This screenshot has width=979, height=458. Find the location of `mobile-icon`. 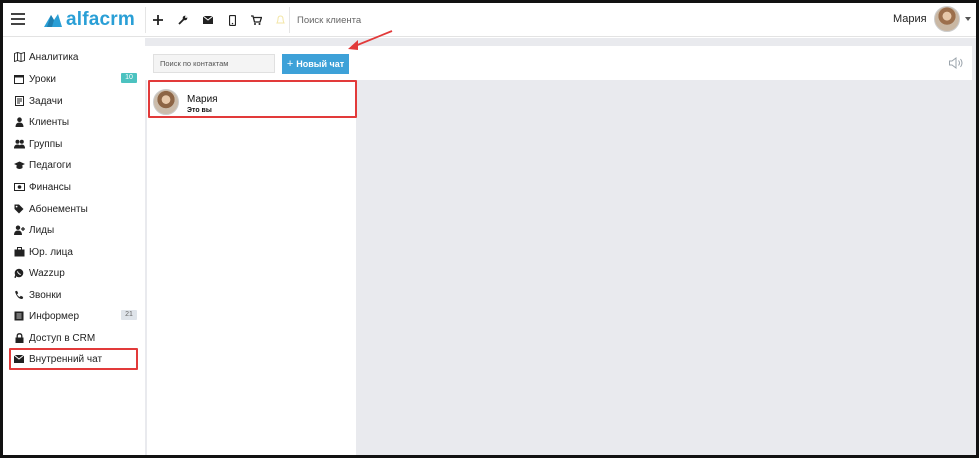

mobile-icon is located at coordinates (232, 20).